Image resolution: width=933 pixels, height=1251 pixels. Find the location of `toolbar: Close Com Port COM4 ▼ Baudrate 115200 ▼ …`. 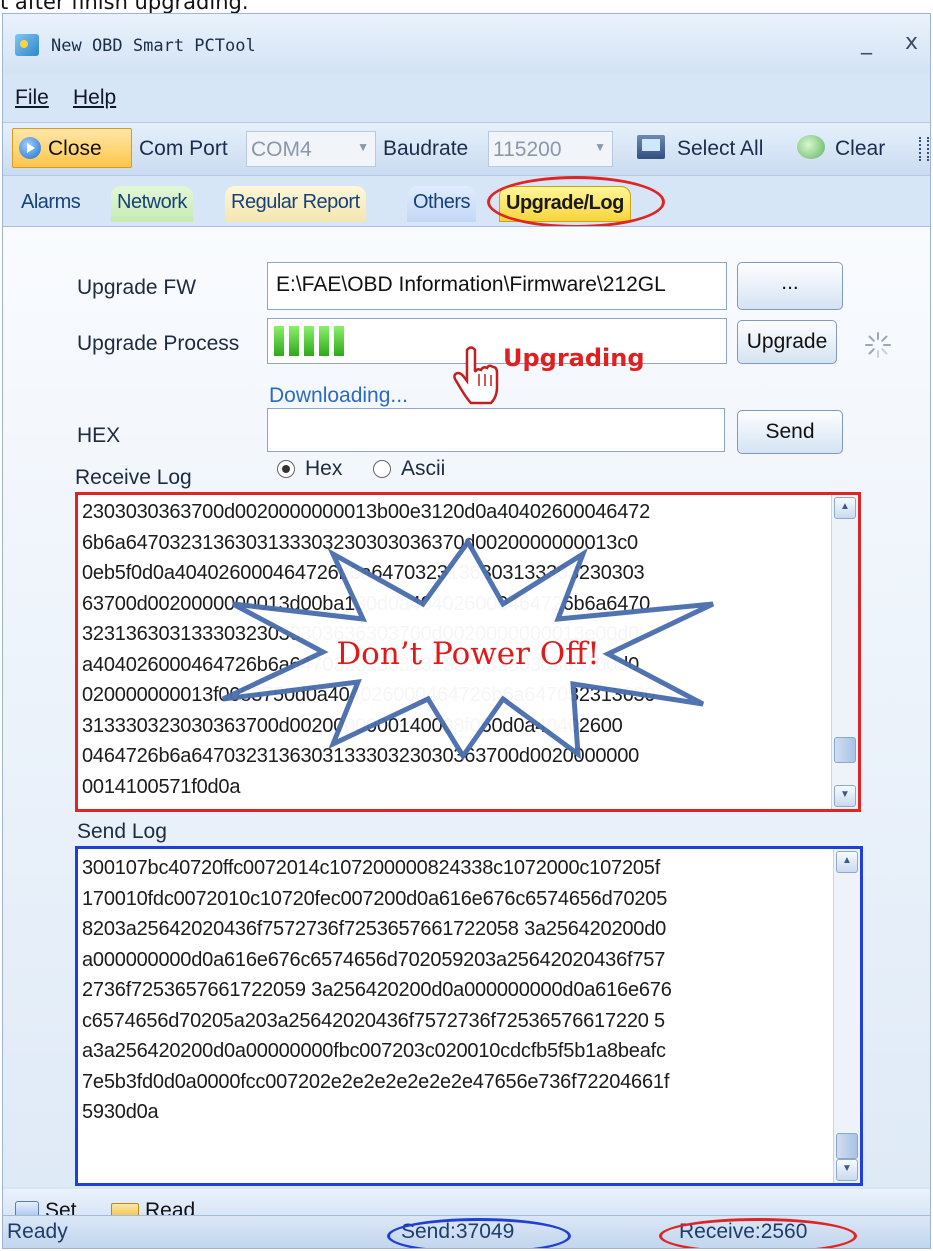

toolbar: Close Com Port COM4 ▼ Baudrate 115200 ▼ … is located at coordinates (466, 149).